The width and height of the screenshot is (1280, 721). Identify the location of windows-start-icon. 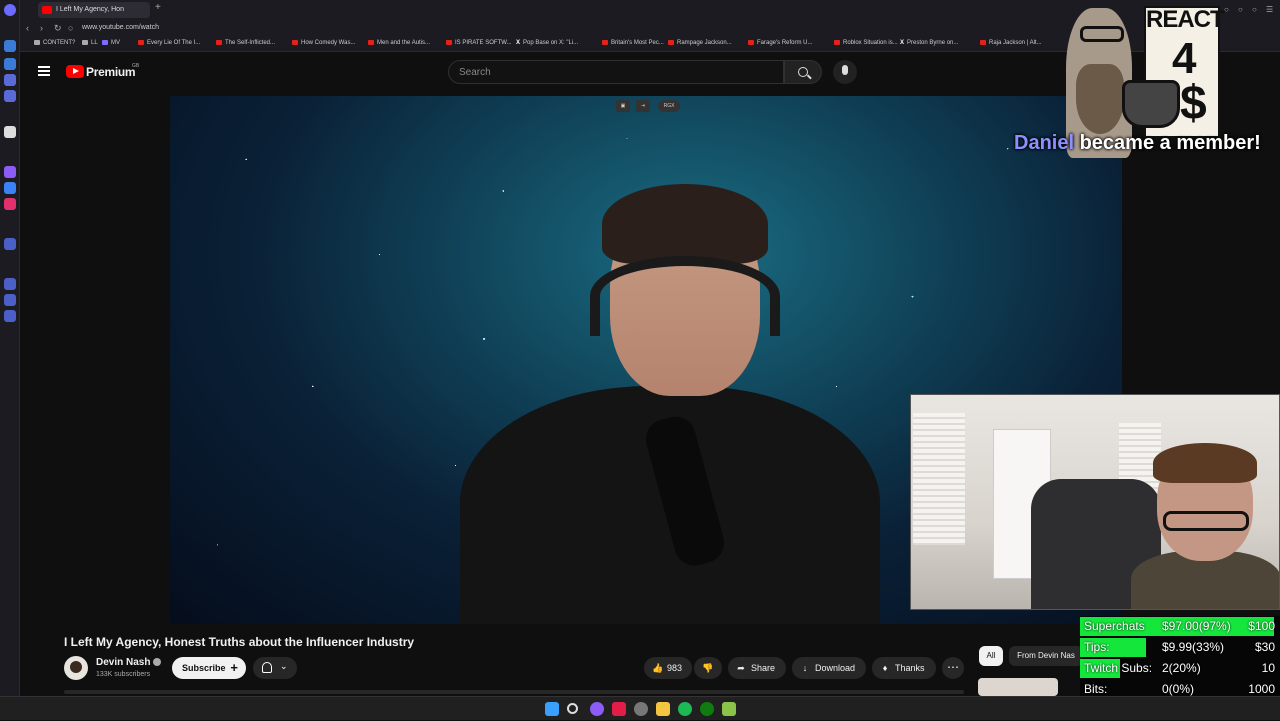
(552, 709).